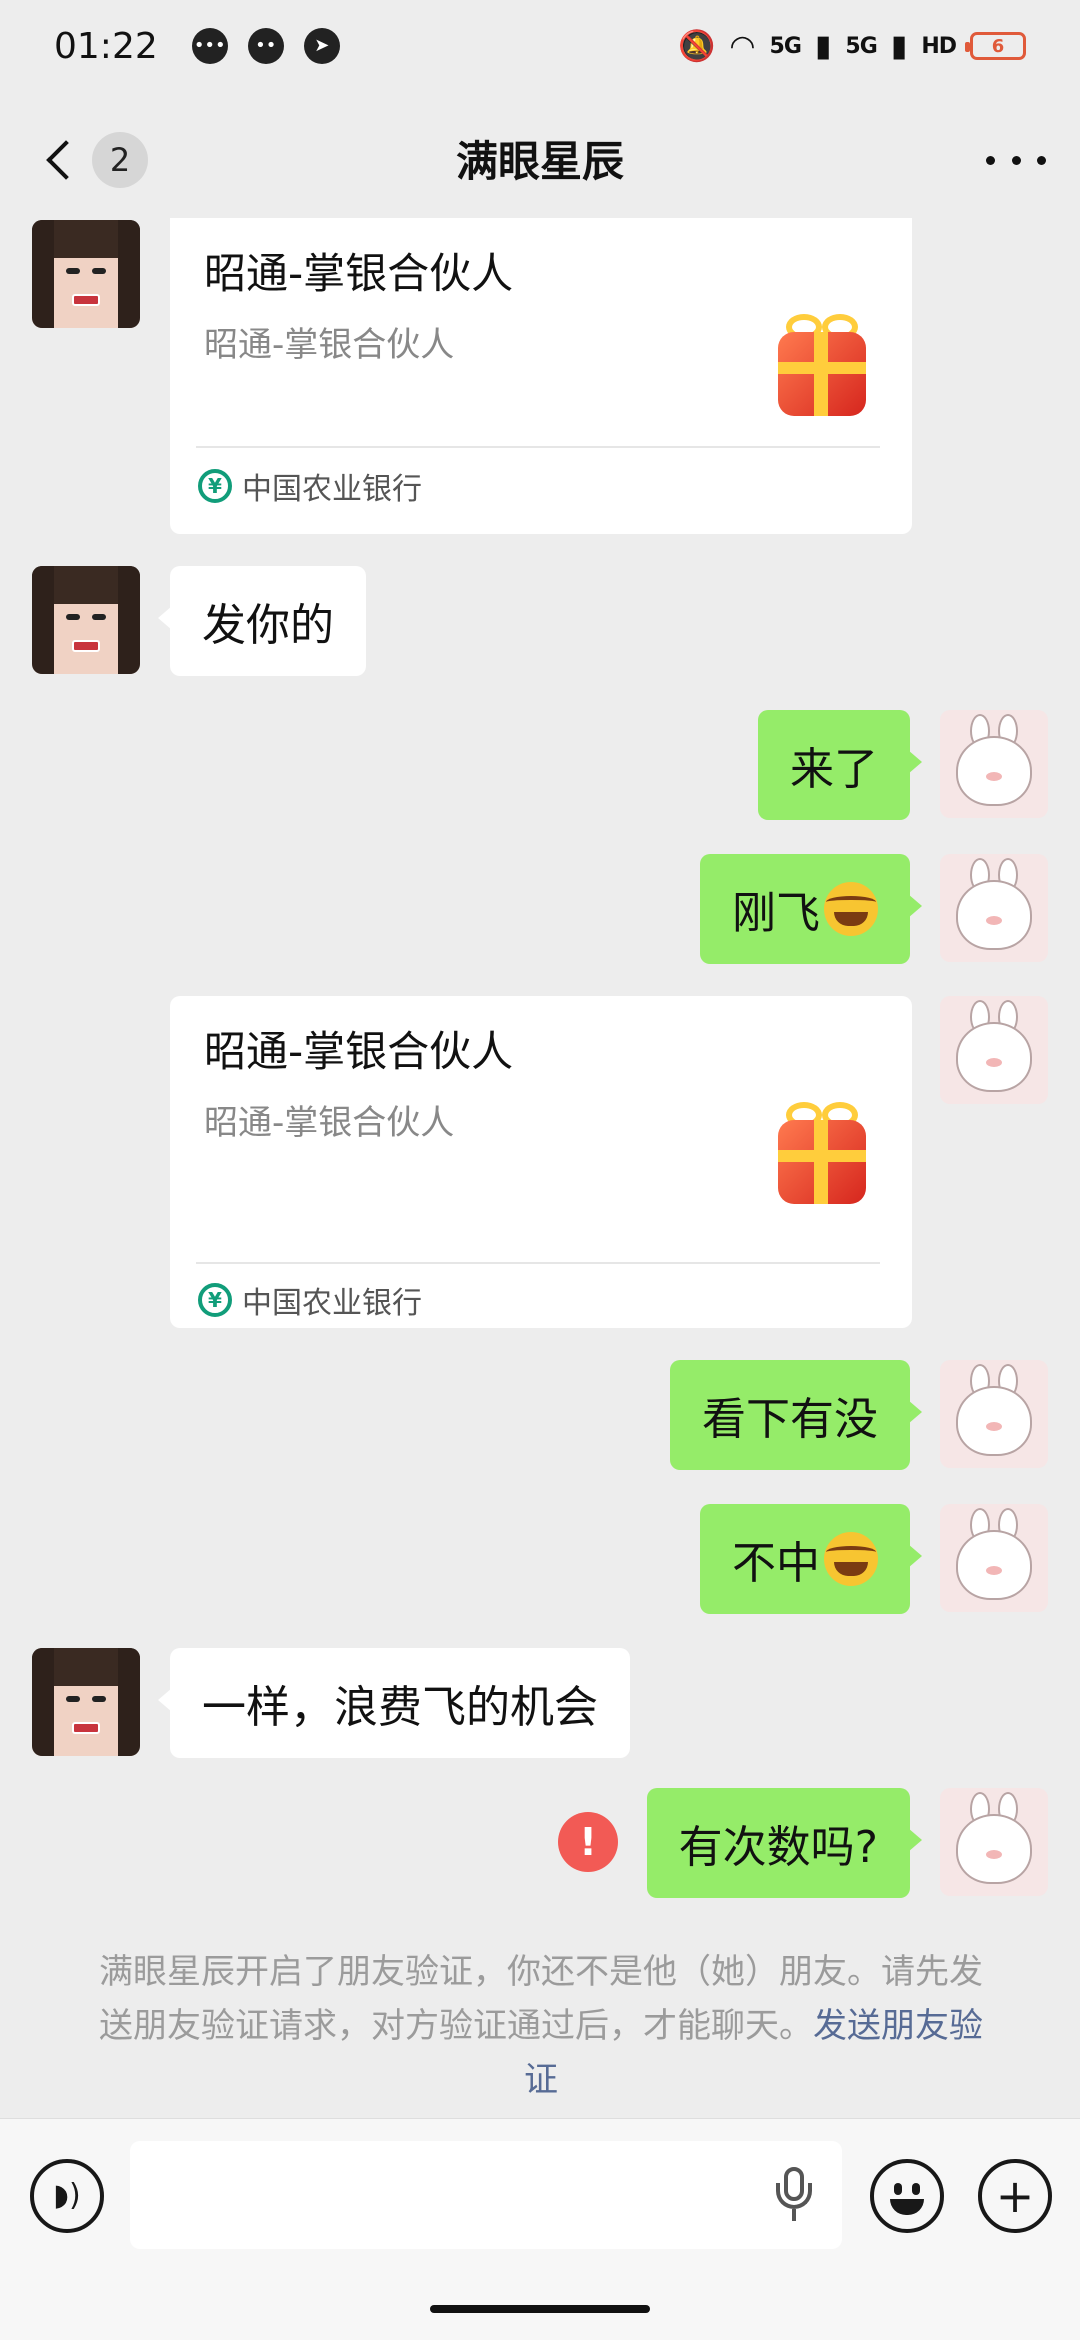 The width and height of the screenshot is (1080, 2340). I want to click on input-bar: ◗) +, so click(540, 2229).